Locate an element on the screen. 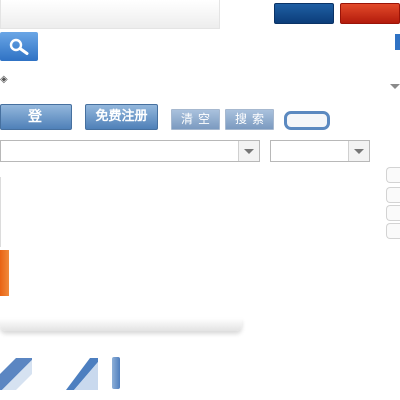 The height and width of the screenshot is (400, 400). orange-side-tab is located at coordinates (4, 273).